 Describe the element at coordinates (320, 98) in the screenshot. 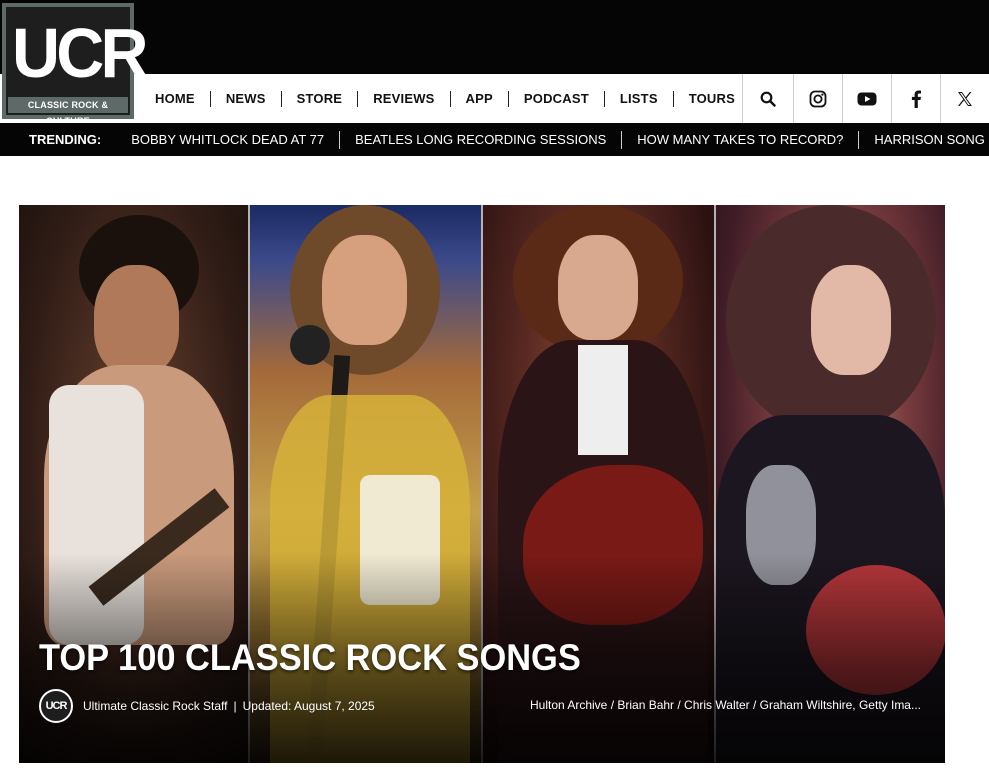

I see `nav-store: STORE` at that location.